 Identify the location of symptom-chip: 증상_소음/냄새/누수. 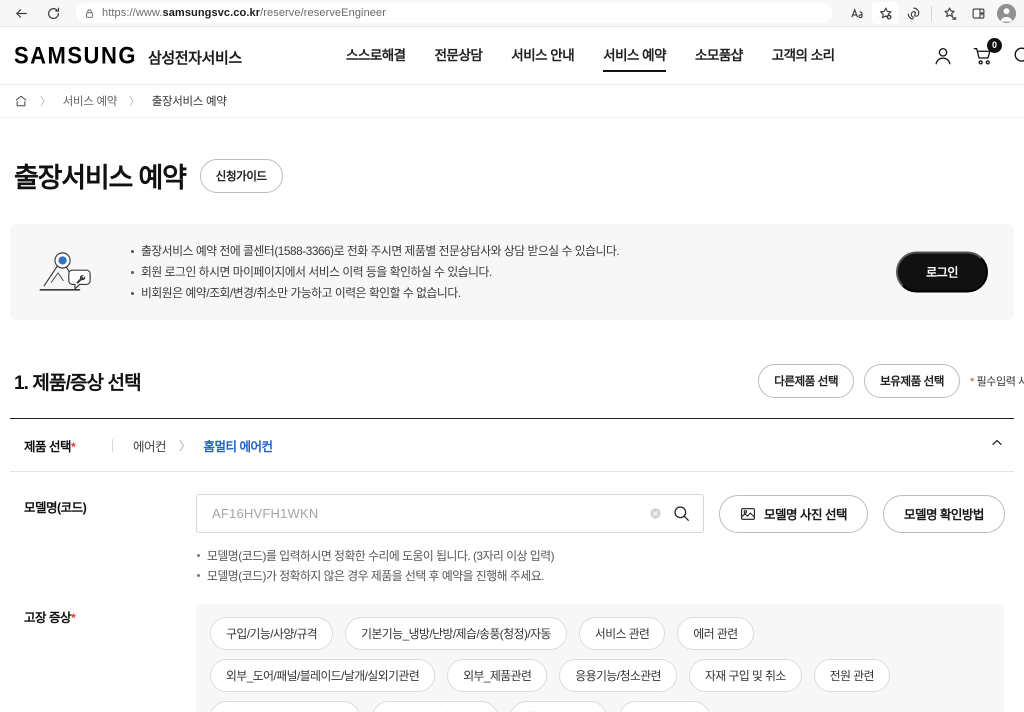
(435, 706).